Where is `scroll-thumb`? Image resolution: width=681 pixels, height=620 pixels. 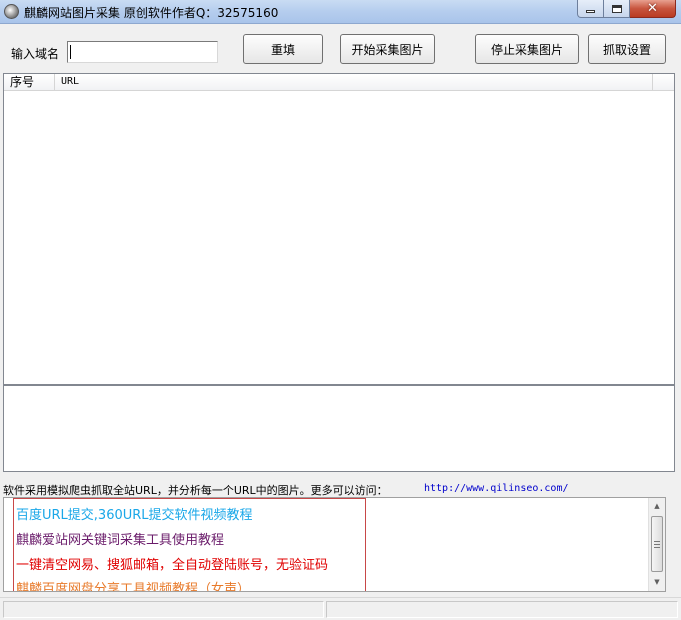
scroll-thumb is located at coordinates (657, 544).